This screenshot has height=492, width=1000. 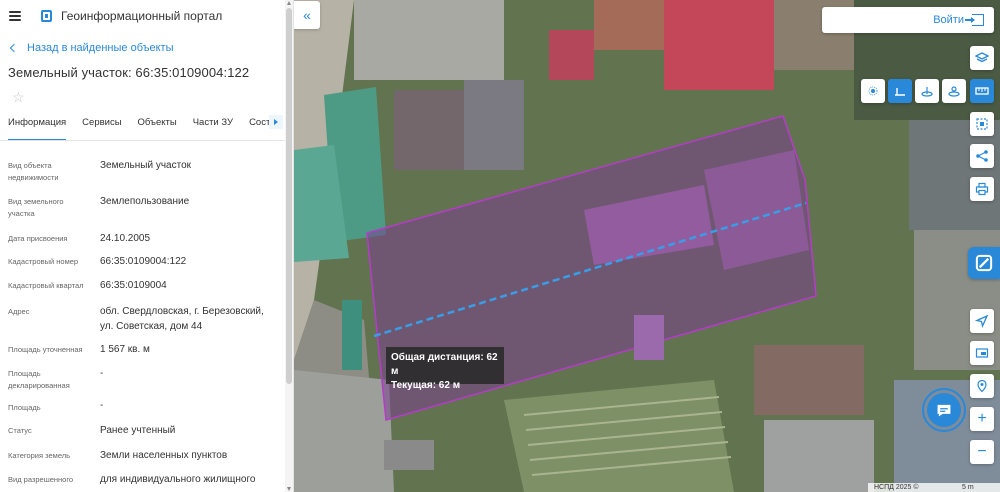 I want to click on panel-scrollbar, so click(x=289, y=246).